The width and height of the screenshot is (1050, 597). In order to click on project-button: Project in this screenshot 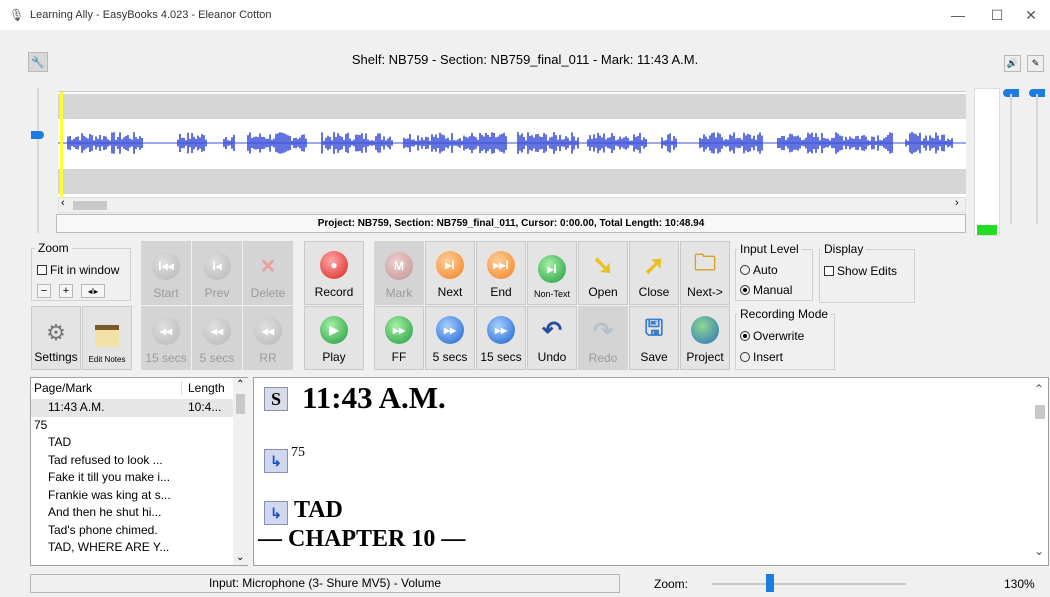, I will do `click(705, 338)`.